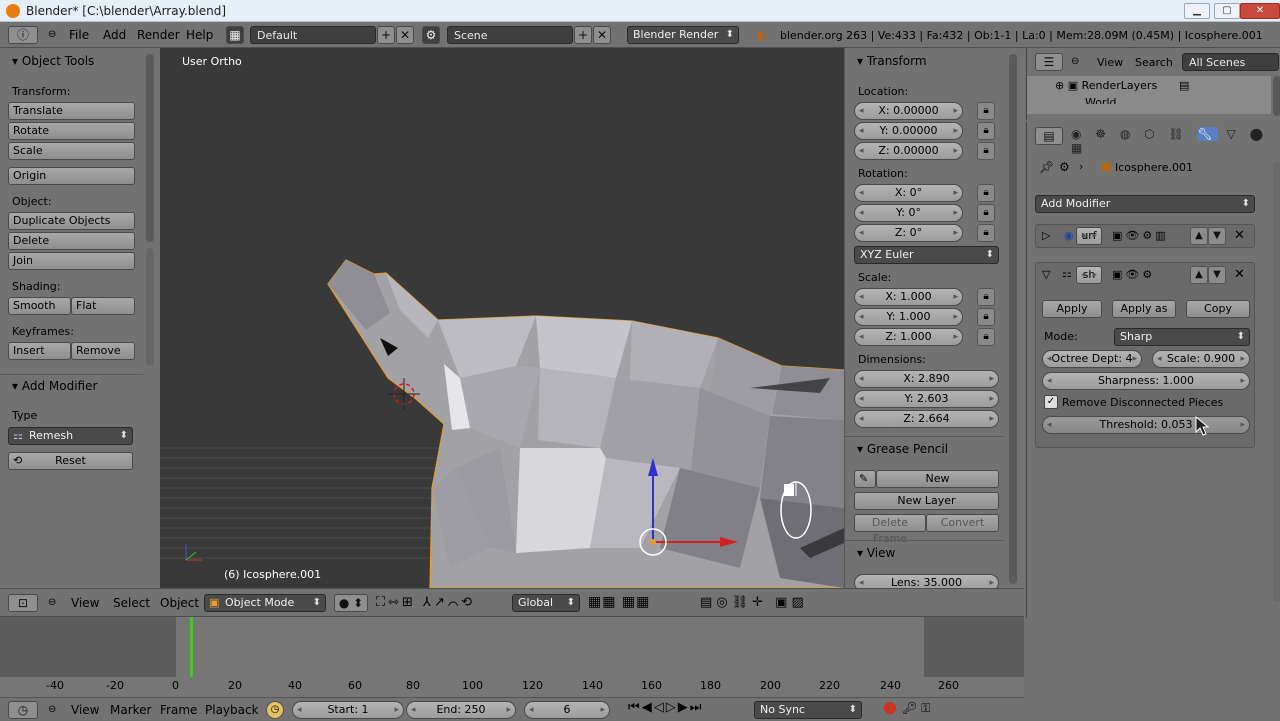 Image resolution: width=1280 pixels, height=721 pixels. I want to click on apply-button: Apply, so click(1072, 309).